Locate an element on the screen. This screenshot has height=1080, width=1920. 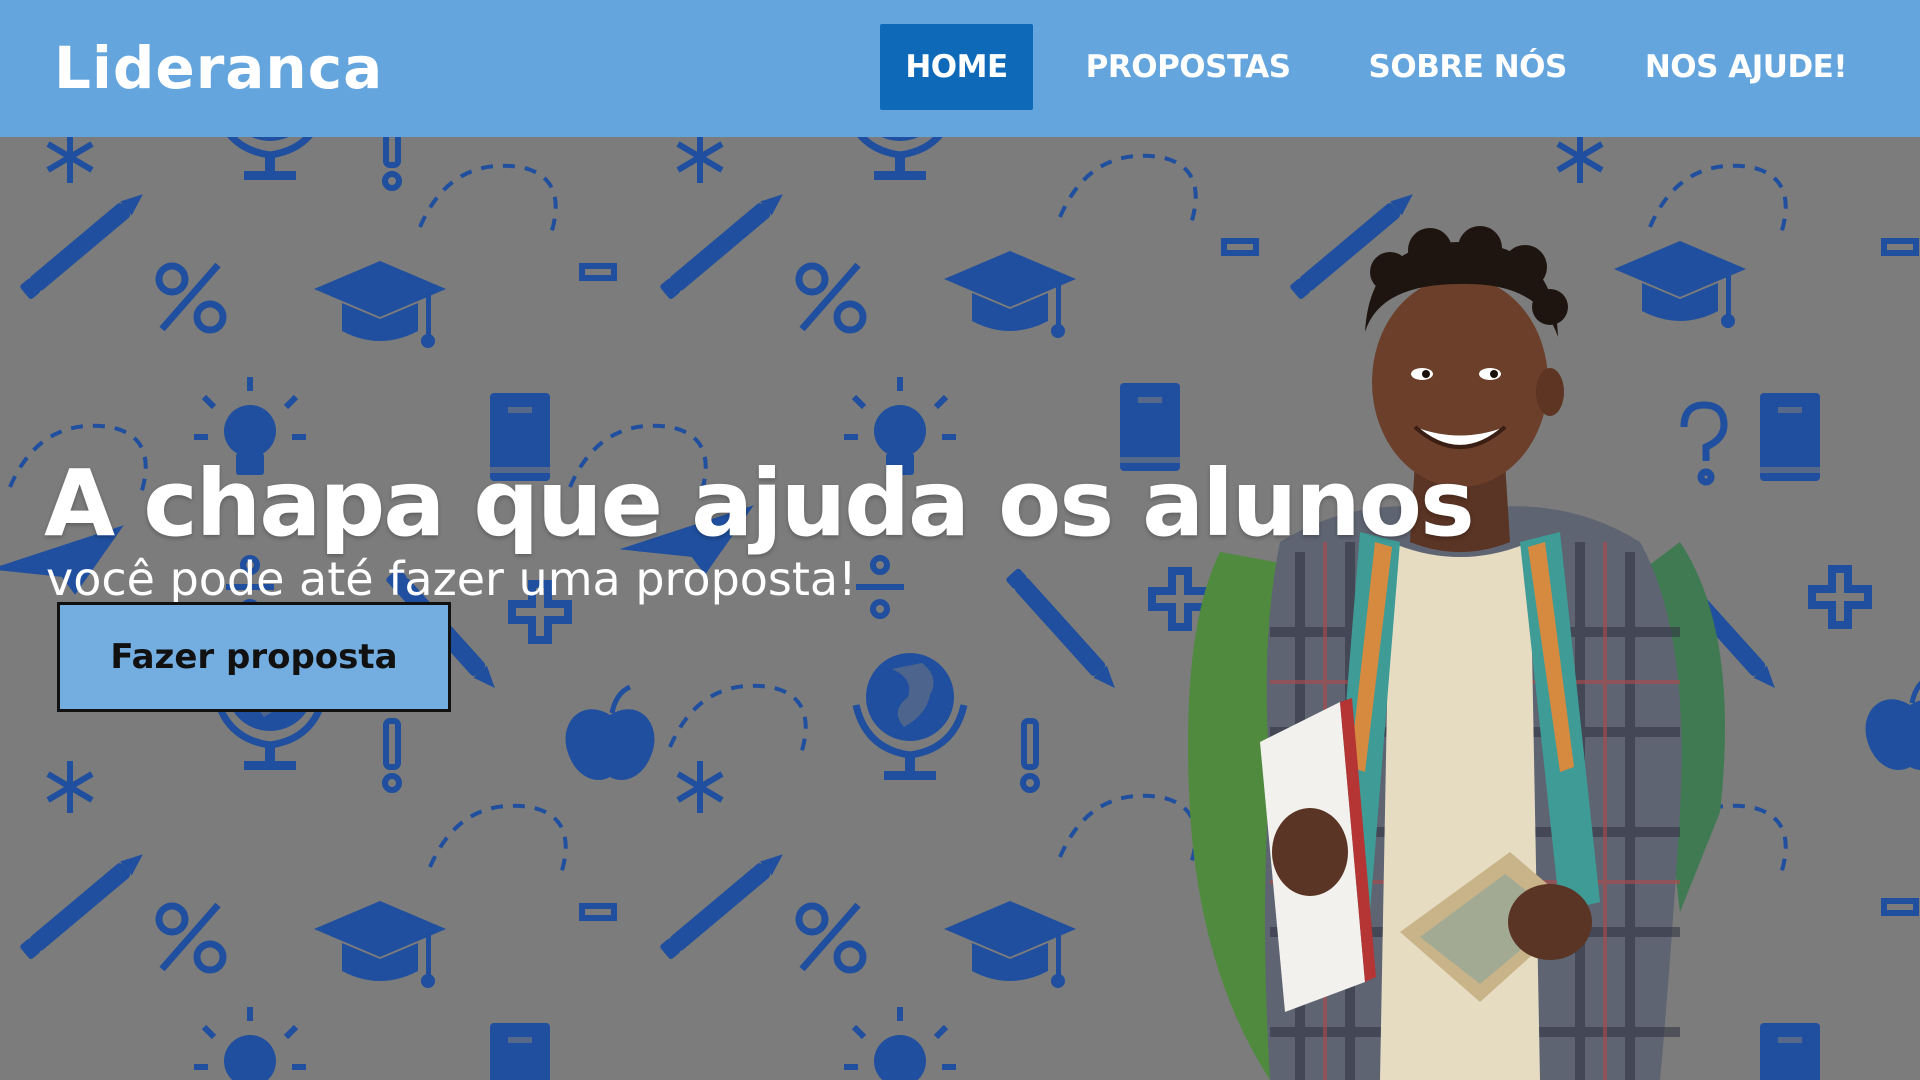
main-nav: HOME PROPOSTAS SOBRE NÓS NOS AJUDE! is located at coordinates (1400, 67).